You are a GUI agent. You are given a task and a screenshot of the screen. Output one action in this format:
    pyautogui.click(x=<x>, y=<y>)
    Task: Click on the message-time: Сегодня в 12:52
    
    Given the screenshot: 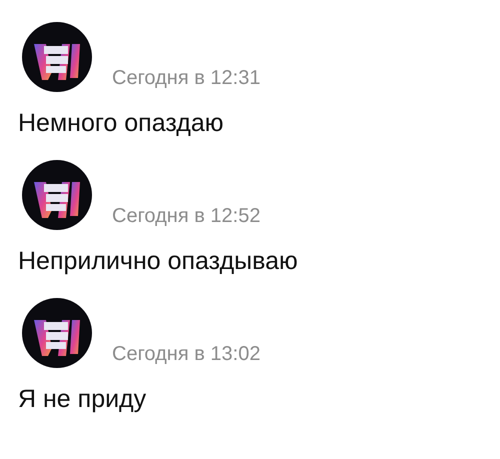 What is the action you would take?
    pyautogui.click(x=186, y=217)
    